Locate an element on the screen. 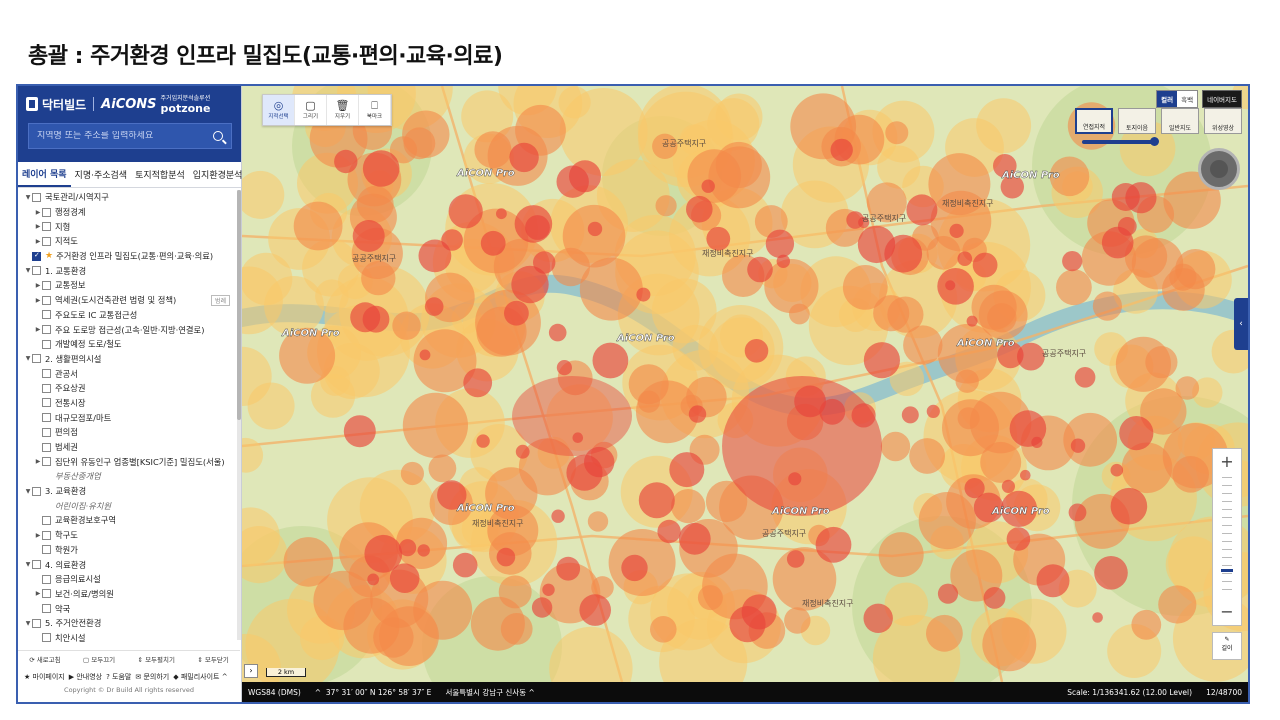  tab-location-analysis: 입지환경분석 is located at coordinates (218, 174).